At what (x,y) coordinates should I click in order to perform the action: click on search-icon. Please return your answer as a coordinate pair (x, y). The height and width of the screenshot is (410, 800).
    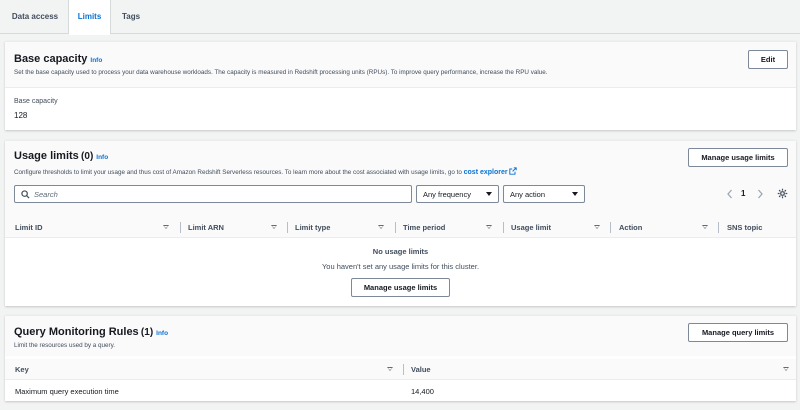
    Looking at the image, I should click on (25, 194).